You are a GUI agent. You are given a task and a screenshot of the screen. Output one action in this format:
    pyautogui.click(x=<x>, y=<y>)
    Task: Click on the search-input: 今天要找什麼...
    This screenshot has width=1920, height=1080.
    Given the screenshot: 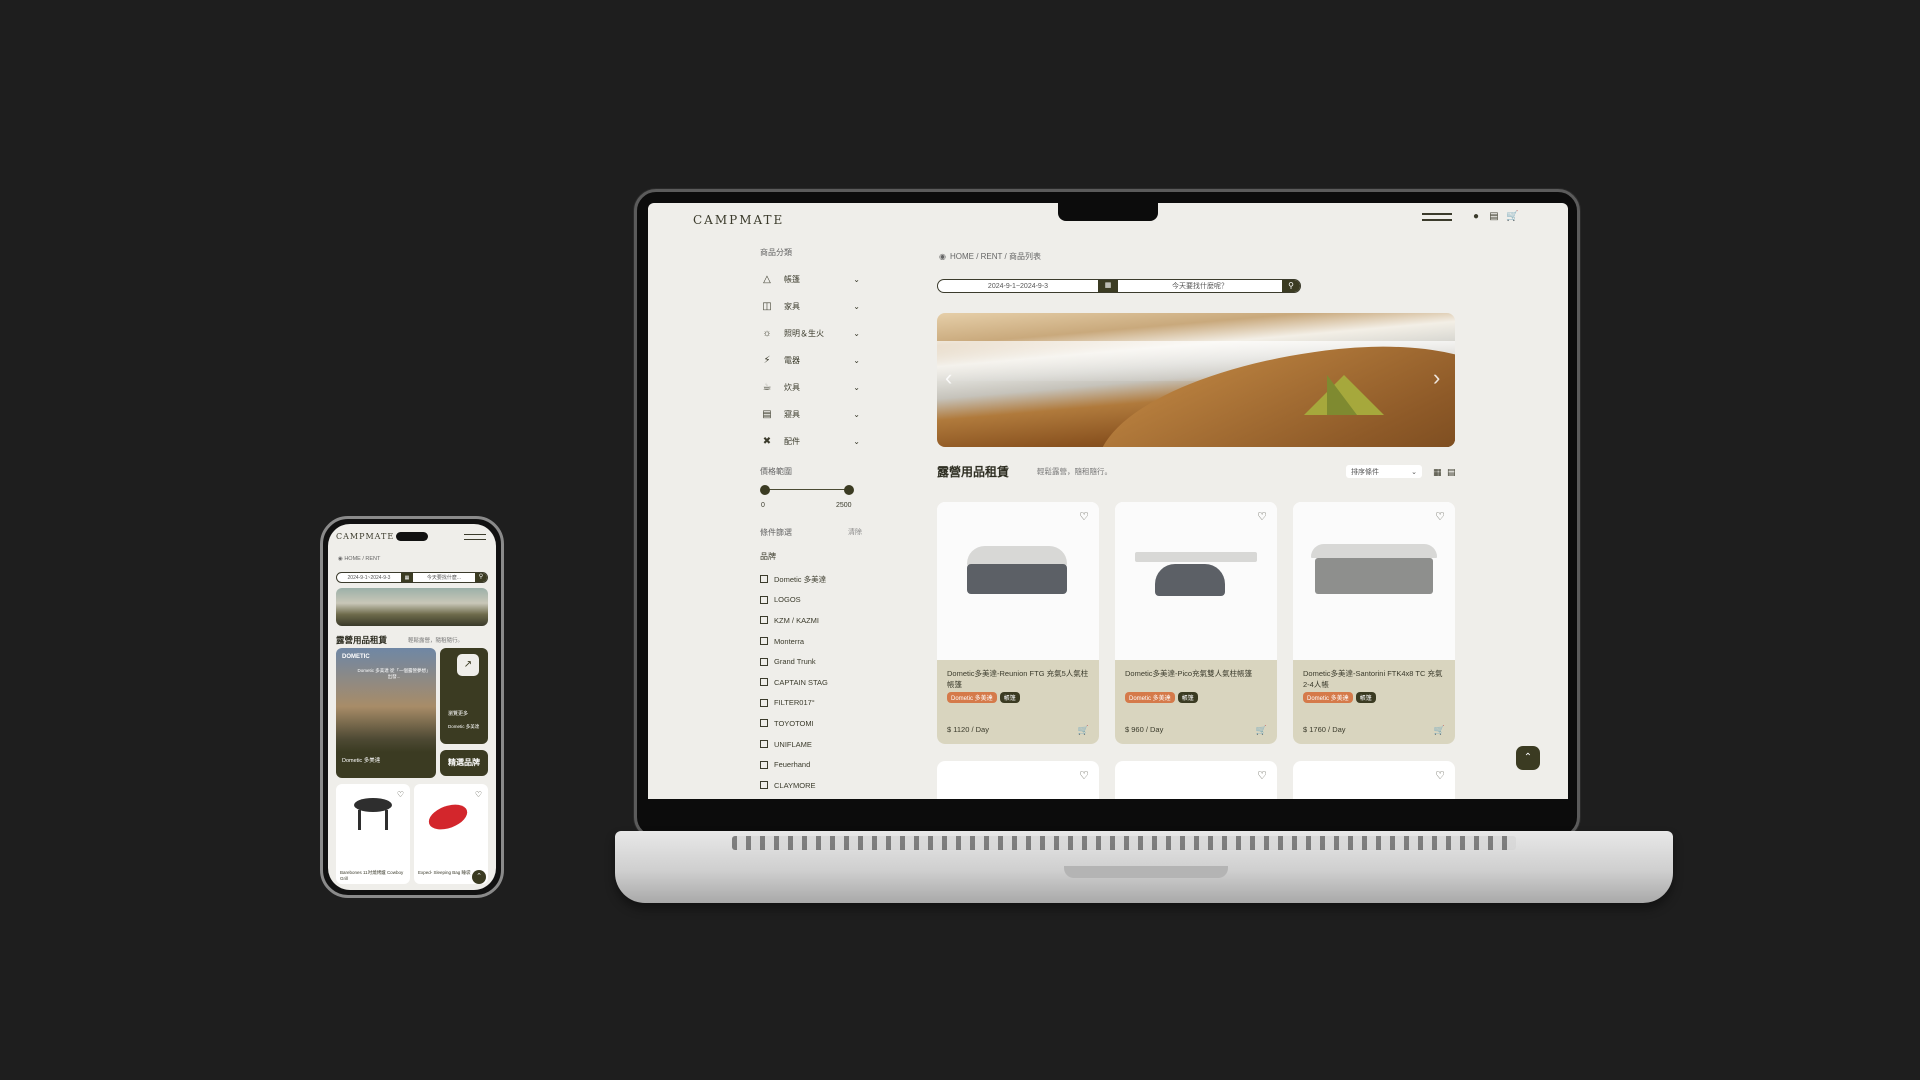 What is the action you would take?
    pyautogui.click(x=444, y=577)
    